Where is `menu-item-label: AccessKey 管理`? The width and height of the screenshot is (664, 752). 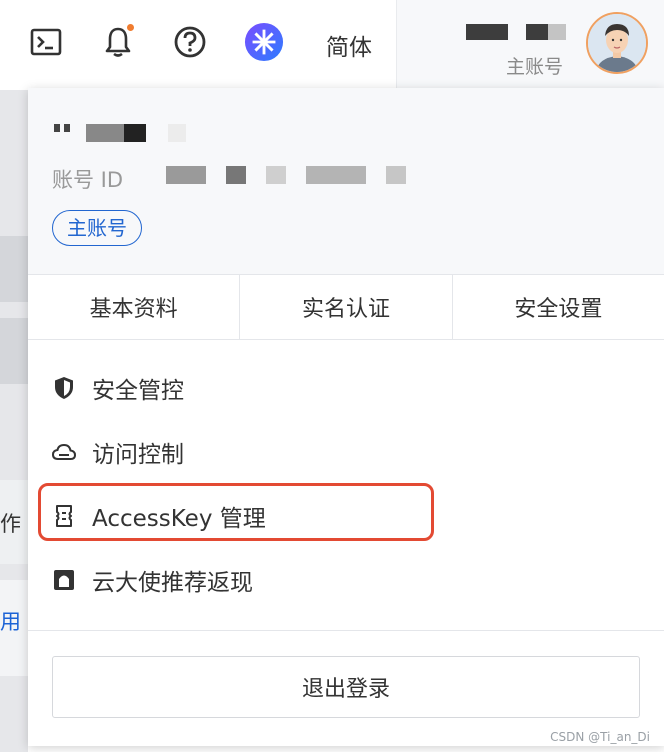
menu-item-label: AccessKey 管理 is located at coordinates (179, 519).